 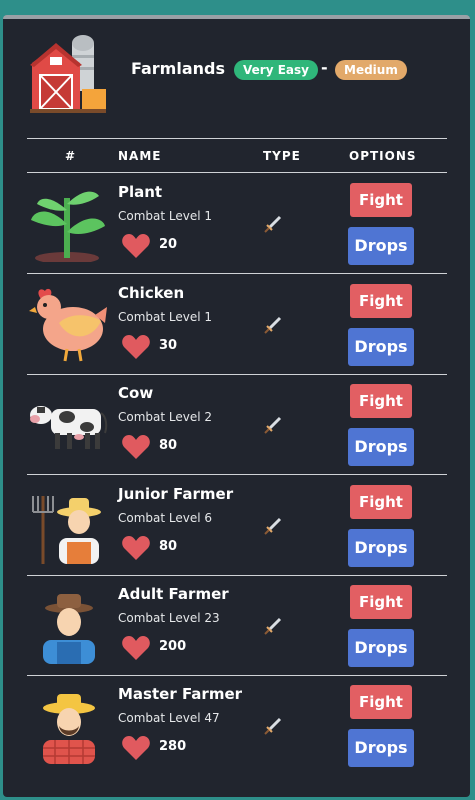 I want to click on column-type: TYPE, so click(x=282, y=156).